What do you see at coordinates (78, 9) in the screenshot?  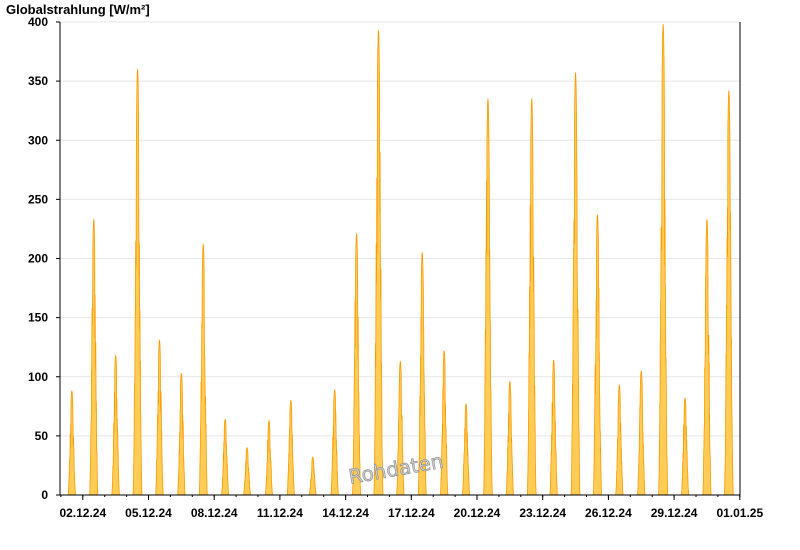 I see `y-axis-title: Globalstrahlung [W/m²]` at bounding box center [78, 9].